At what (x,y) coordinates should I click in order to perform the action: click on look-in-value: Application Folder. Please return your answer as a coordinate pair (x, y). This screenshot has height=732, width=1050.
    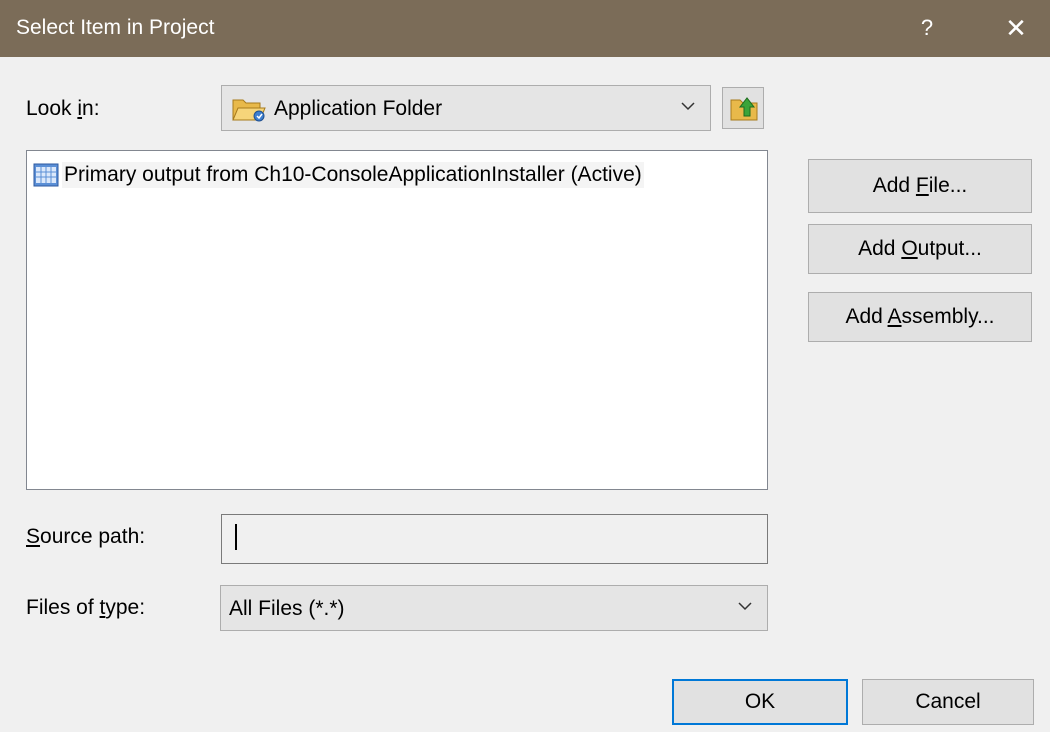
    Looking at the image, I should click on (358, 108).